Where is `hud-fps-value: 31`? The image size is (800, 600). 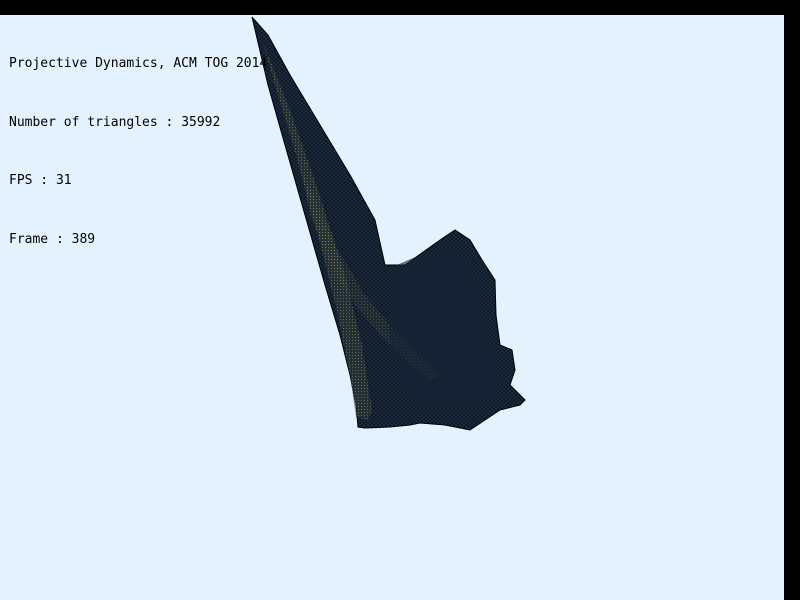 hud-fps-value: 31 is located at coordinates (63, 180).